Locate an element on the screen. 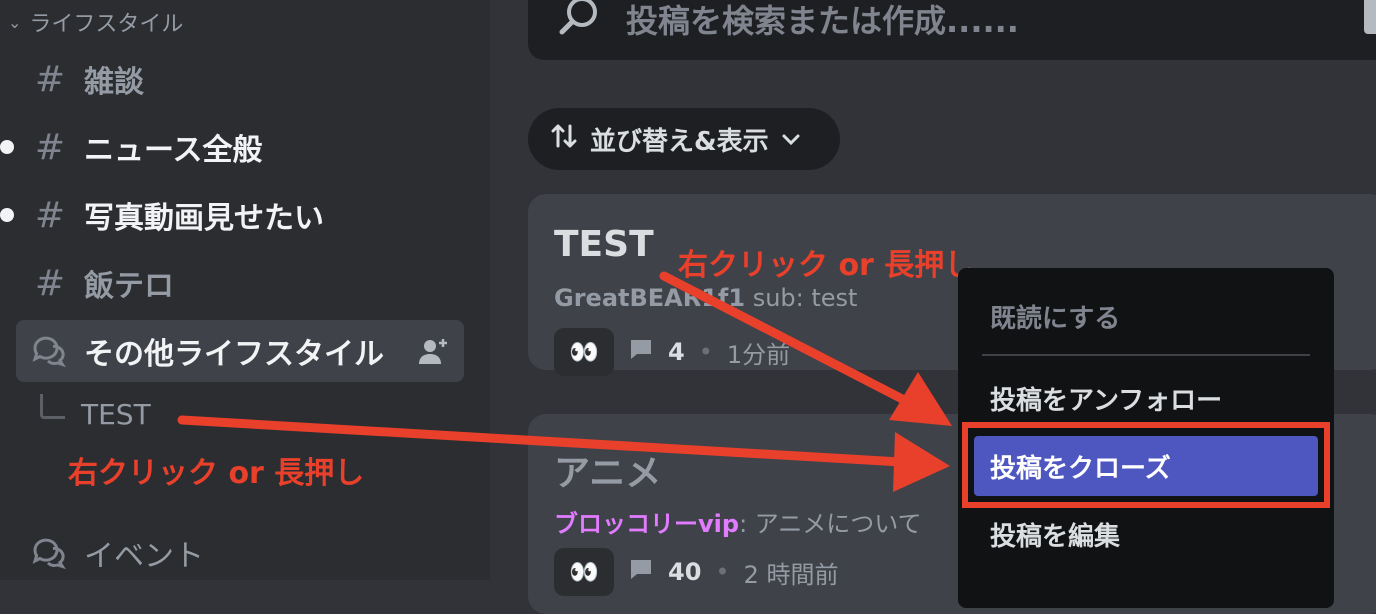  annotation-left: 右クリック or 長押し is located at coordinates (216, 473).